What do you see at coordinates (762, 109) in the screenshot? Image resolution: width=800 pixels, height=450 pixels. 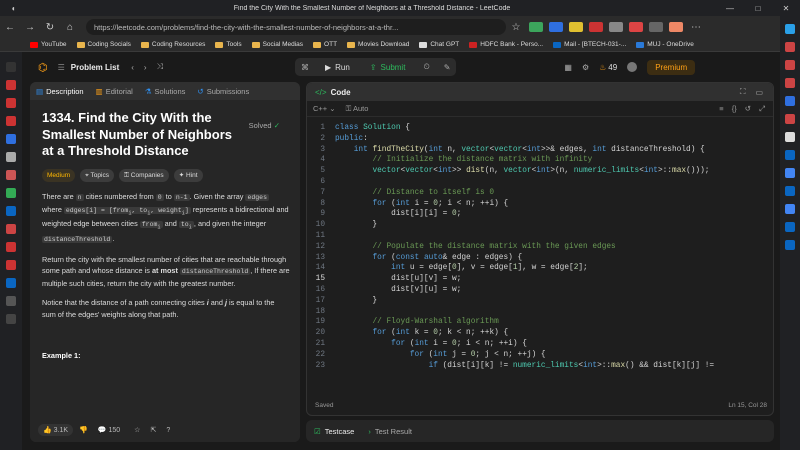 I see `expand-icon: ⤢` at bounding box center [762, 109].